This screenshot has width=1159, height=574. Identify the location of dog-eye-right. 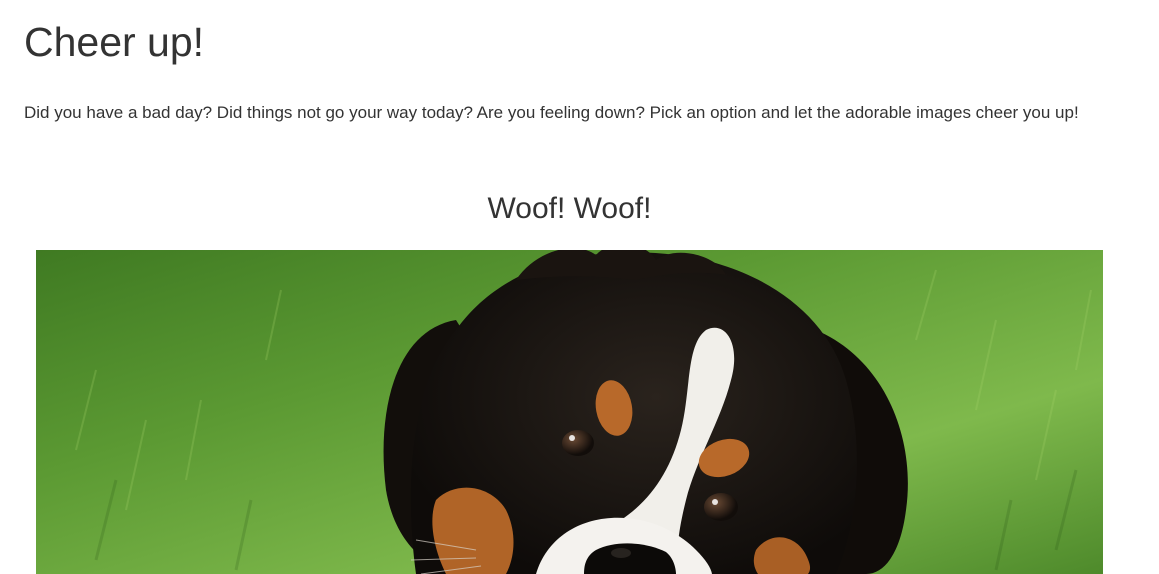
(721, 507).